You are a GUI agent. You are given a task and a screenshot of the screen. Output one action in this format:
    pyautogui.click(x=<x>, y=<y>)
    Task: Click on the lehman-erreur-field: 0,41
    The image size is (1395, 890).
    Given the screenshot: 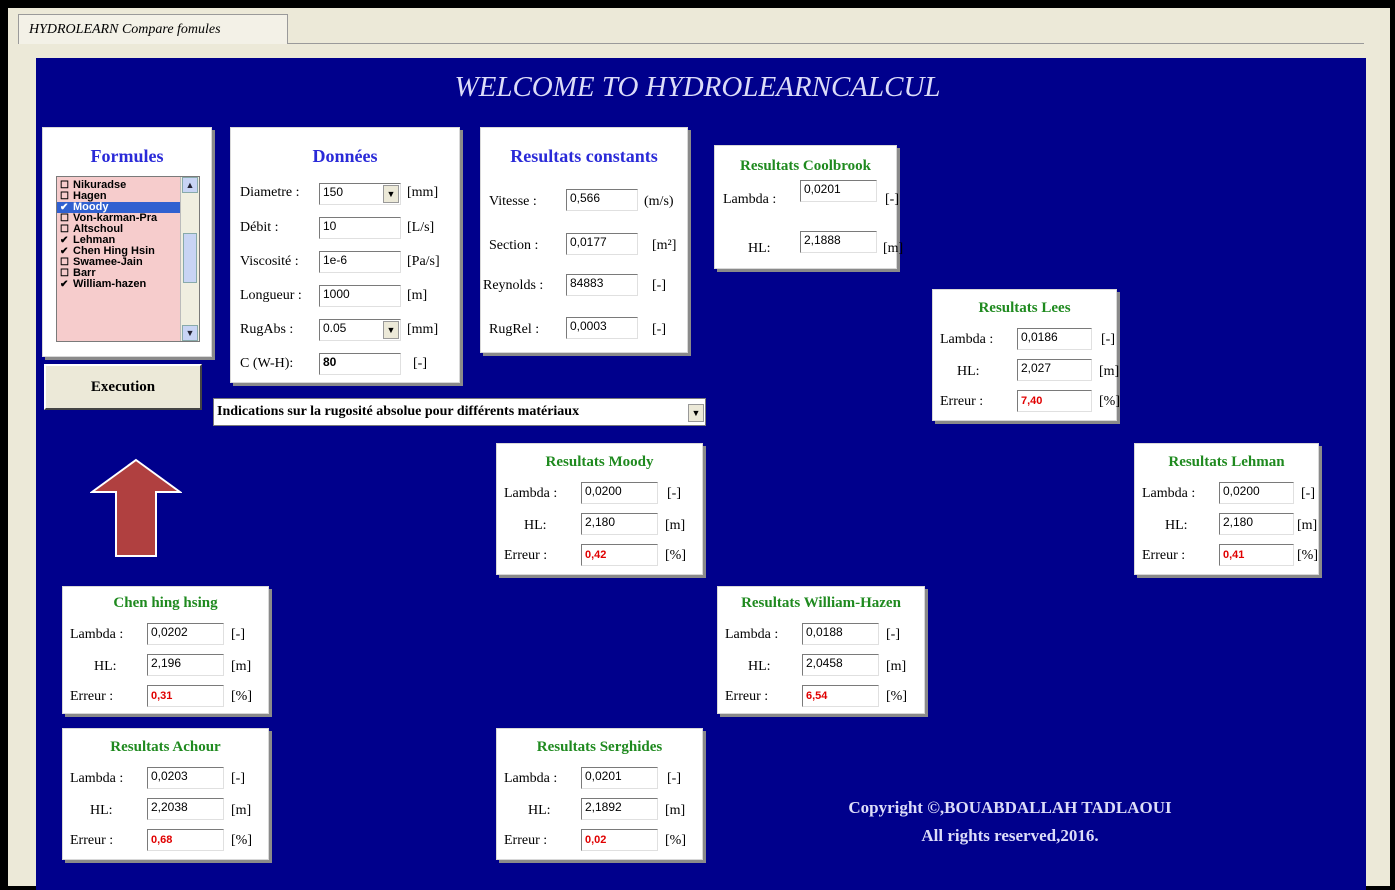 What is the action you would take?
    pyautogui.click(x=1256, y=555)
    